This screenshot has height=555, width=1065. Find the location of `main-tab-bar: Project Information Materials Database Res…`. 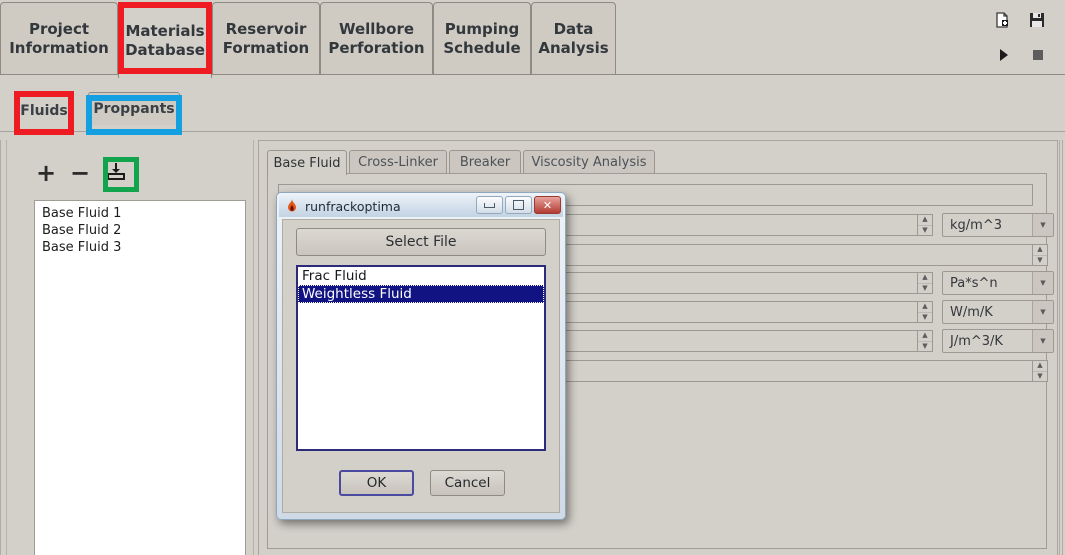

main-tab-bar: Project Information Materials Database Res… is located at coordinates (532, 39).